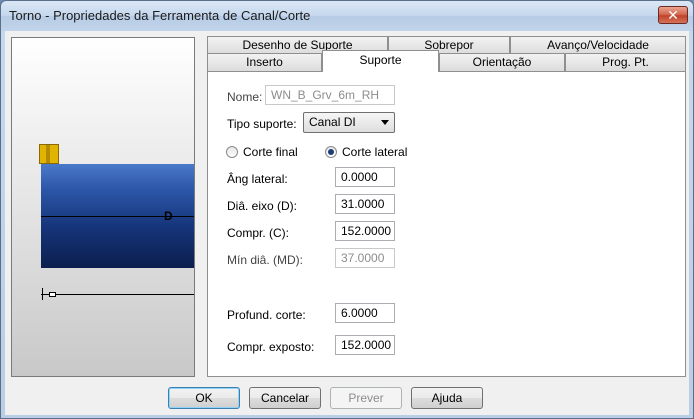  Describe the element at coordinates (285, 398) in the screenshot. I see `cancel-button: Cancelar` at that location.